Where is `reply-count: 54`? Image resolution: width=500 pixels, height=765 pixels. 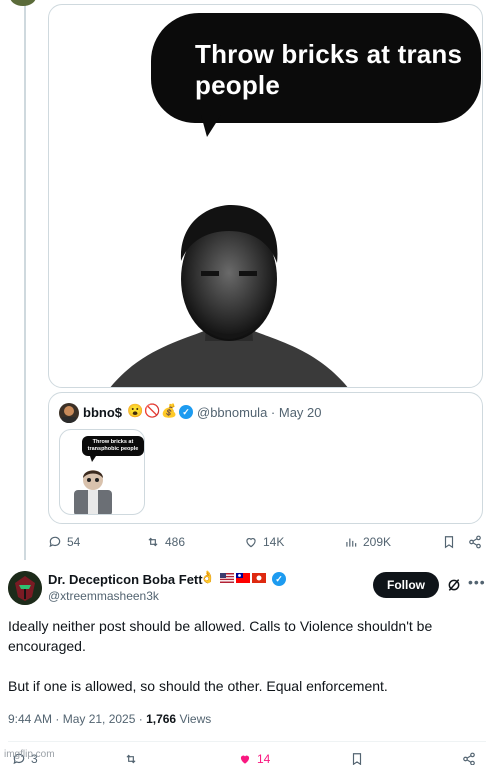
reply-count: 54 is located at coordinates (74, 542).